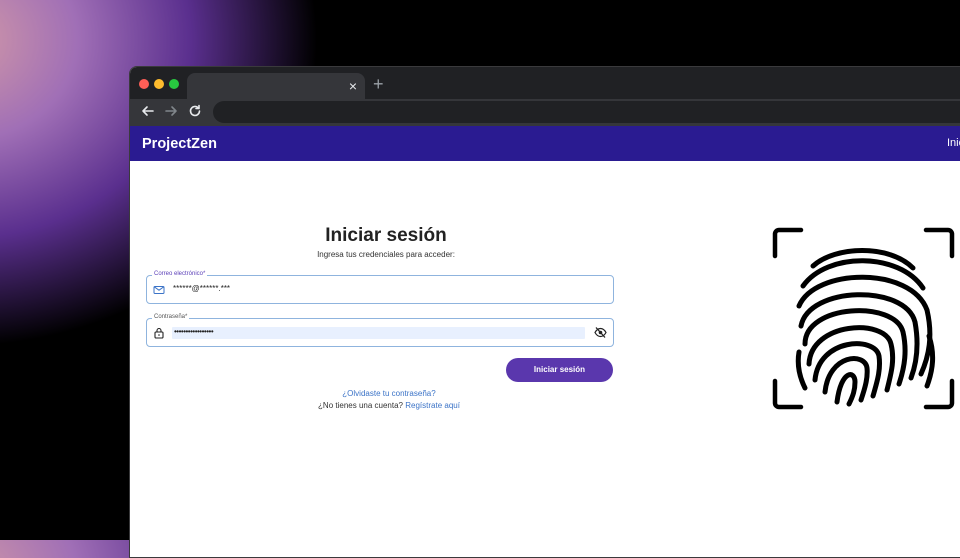 The image size is (960, 558). I want to click on maximize-window-button, so click(174, 84).